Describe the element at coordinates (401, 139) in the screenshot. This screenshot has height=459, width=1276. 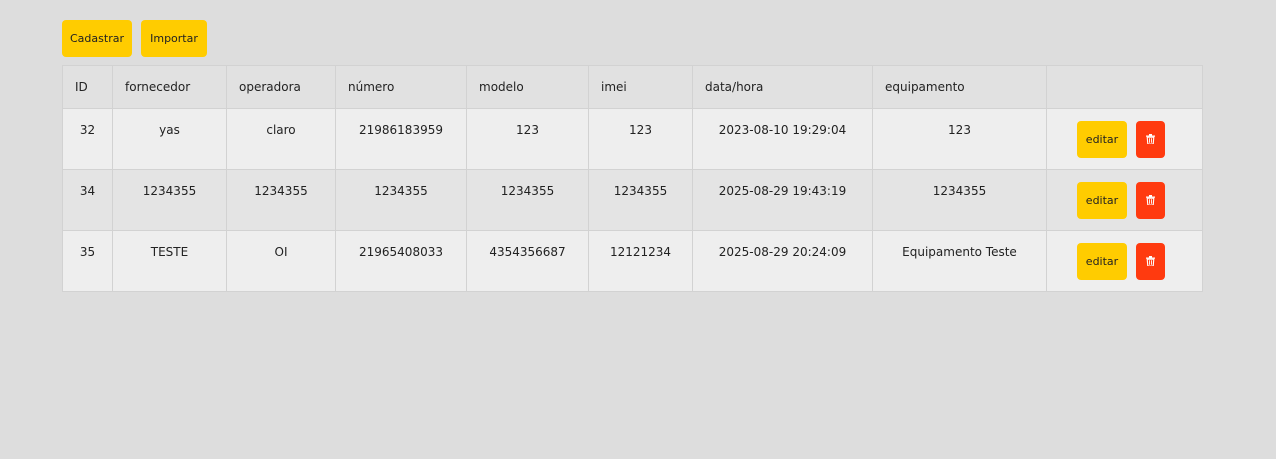
I see `cell-numero: 21986183959` at that location.